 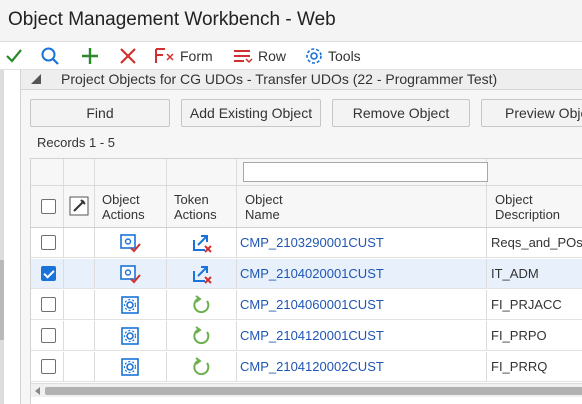 What do you see at coordinates (515, 273) in the screenshot?
I see `object-description: IT_ADM` at bounding box center [515, 273].